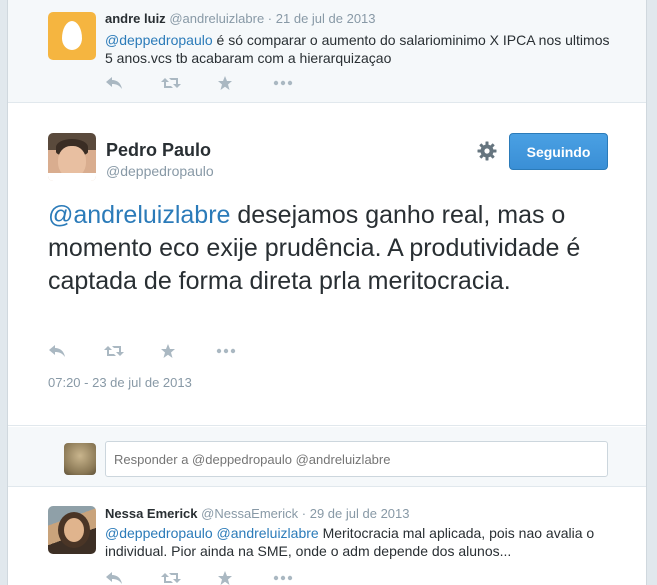 The width and height of the screenshot is (657, 585). Describe the element at coordinates (558, 151) in the screenshot. I see `following-button: Seguindo` at that location.